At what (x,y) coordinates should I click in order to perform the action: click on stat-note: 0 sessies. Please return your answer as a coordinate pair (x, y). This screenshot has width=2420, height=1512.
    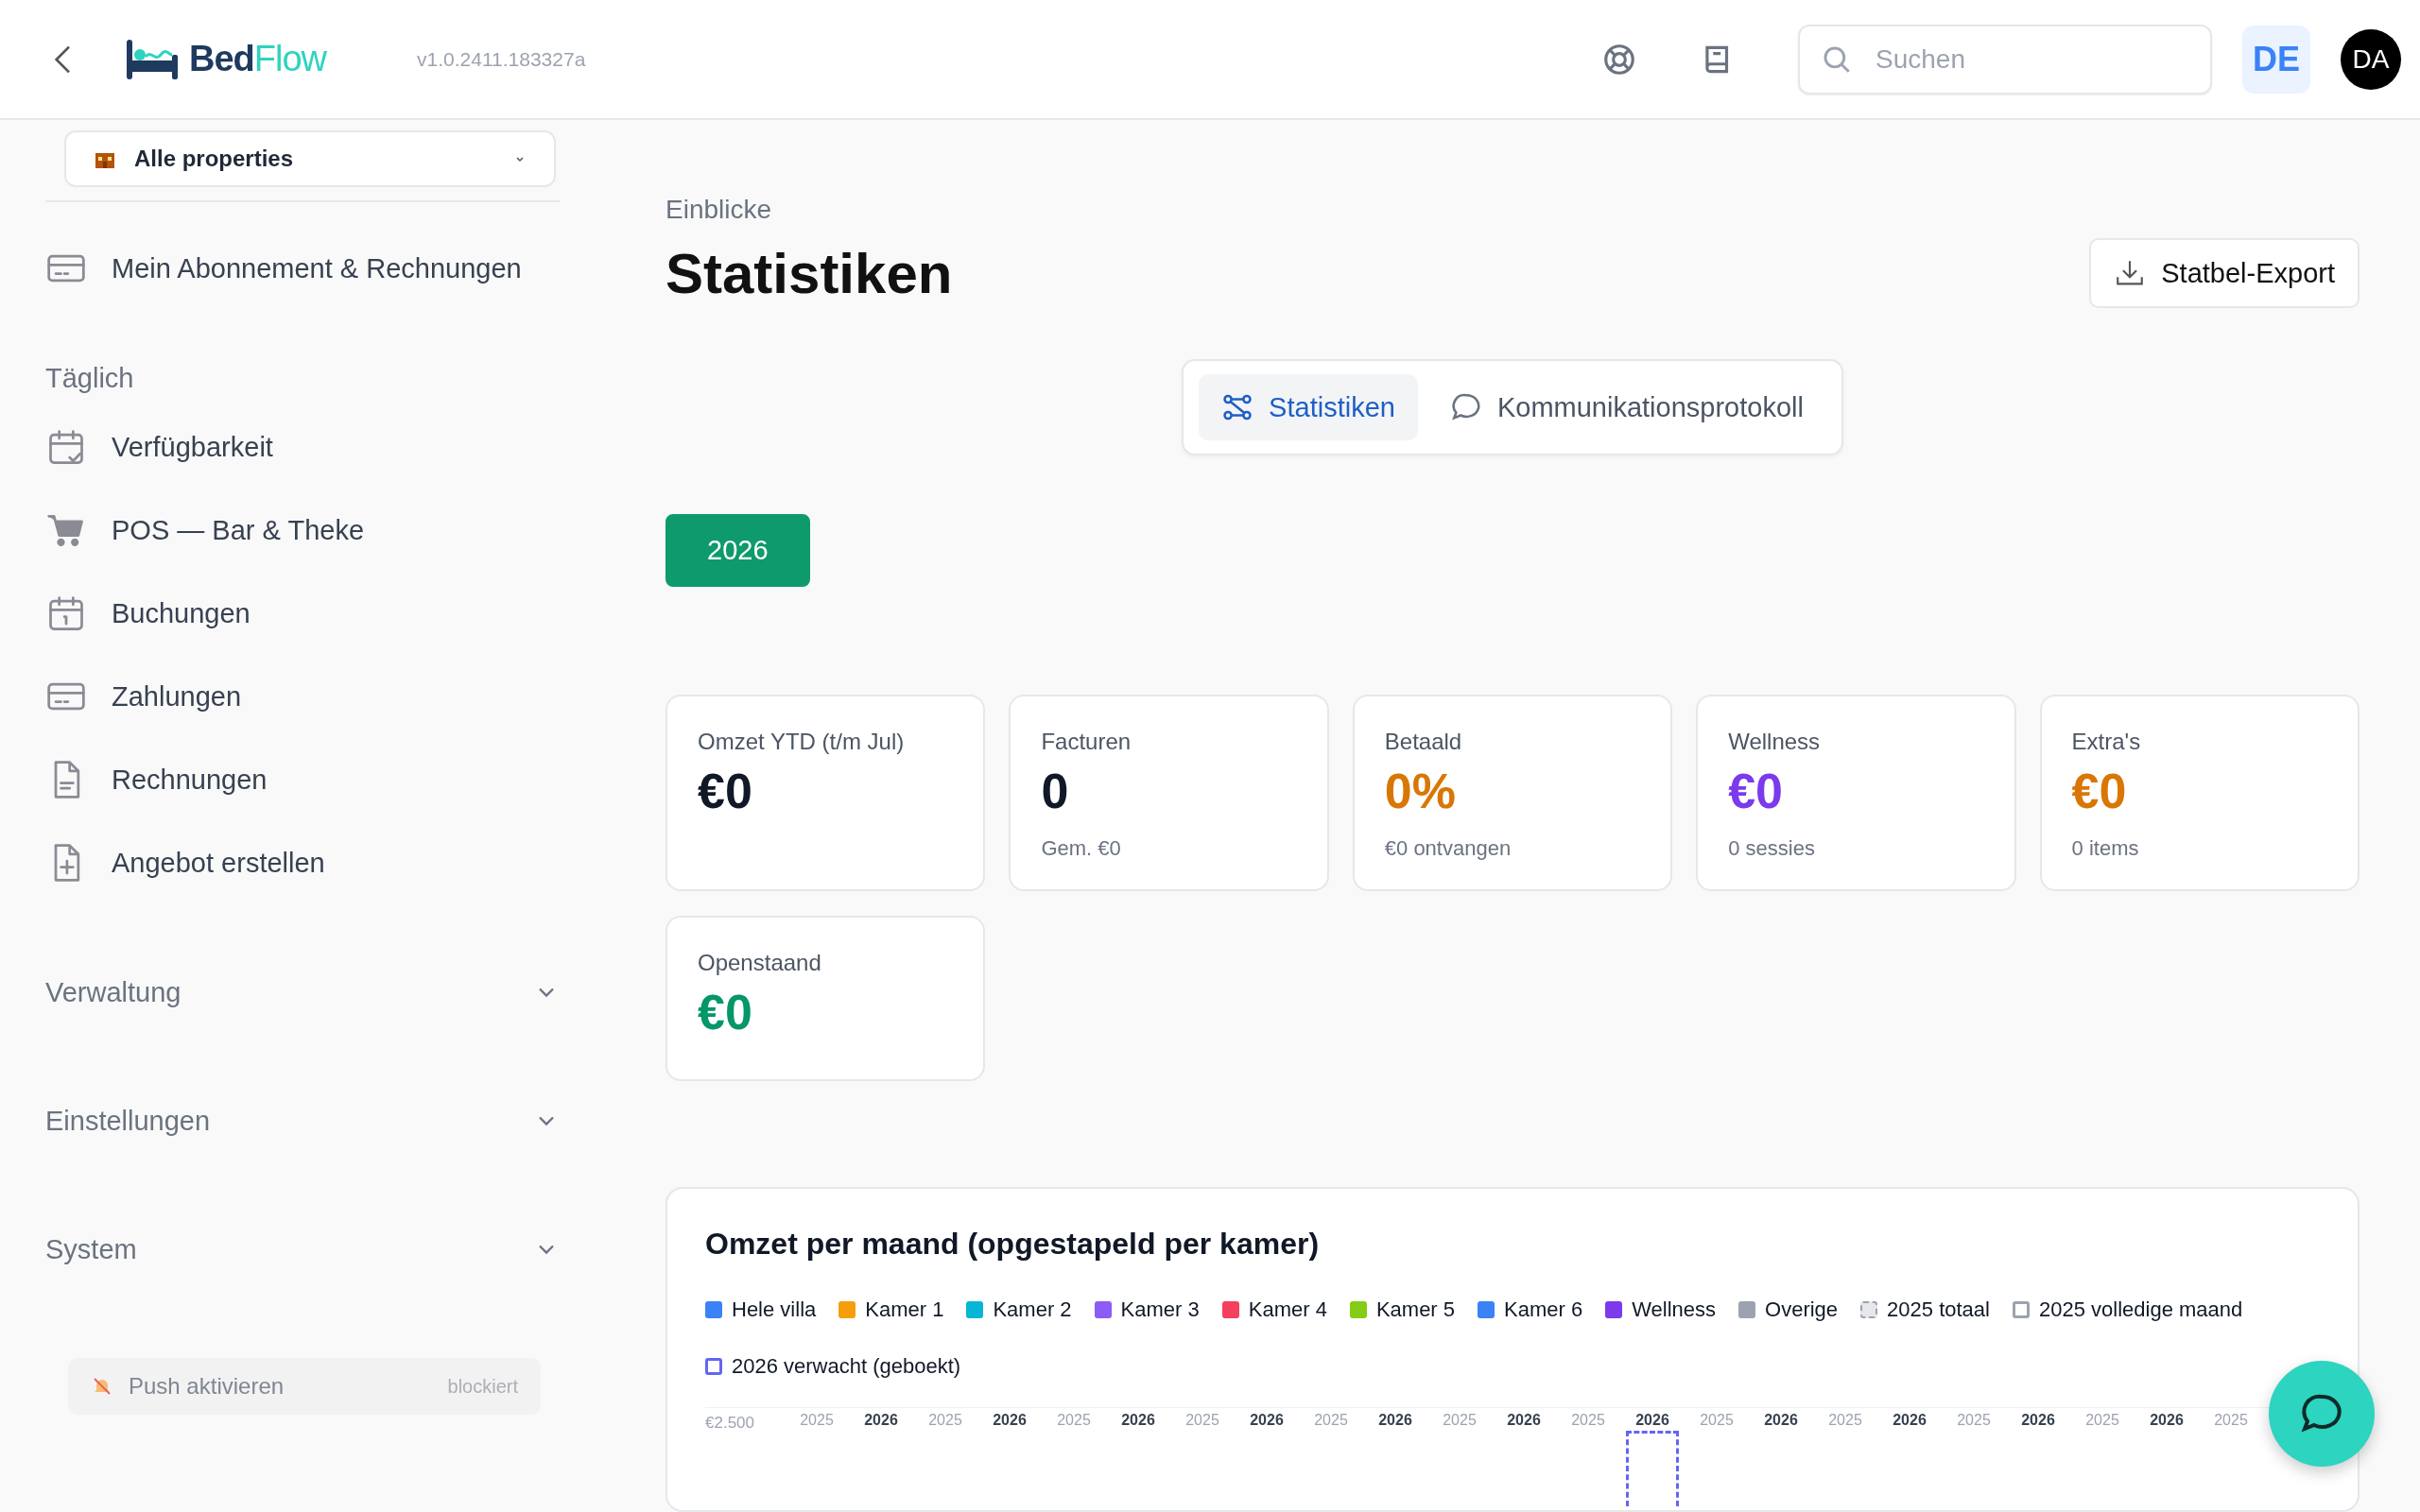
    Looking at the image, I should click on (1772, 848).